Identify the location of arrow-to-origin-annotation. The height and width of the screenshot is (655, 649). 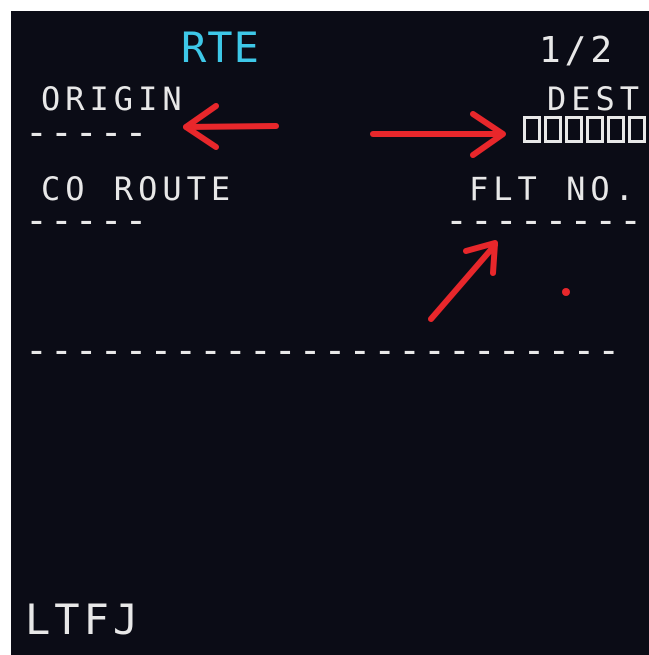
(231, 126).